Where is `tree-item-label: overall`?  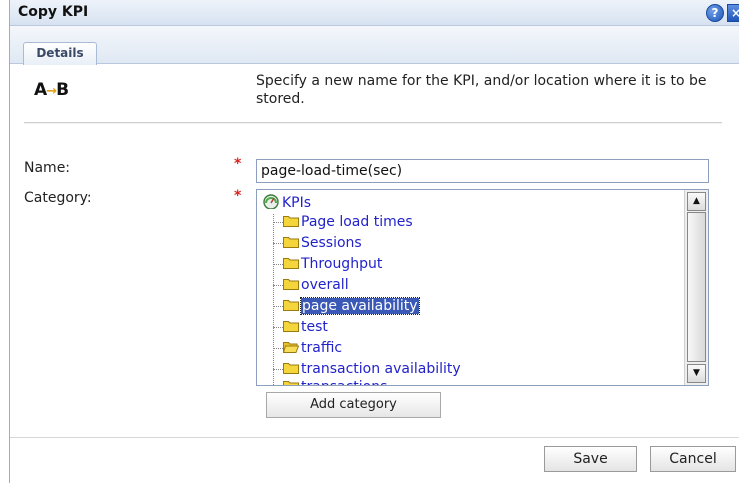 tree-item-label: overall is located at coordinates (325, 285).